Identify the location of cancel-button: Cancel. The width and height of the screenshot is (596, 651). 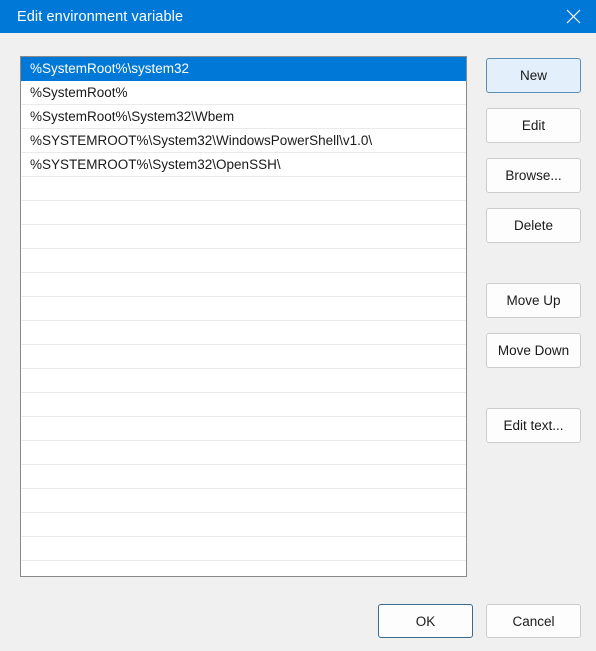
(533, 621).